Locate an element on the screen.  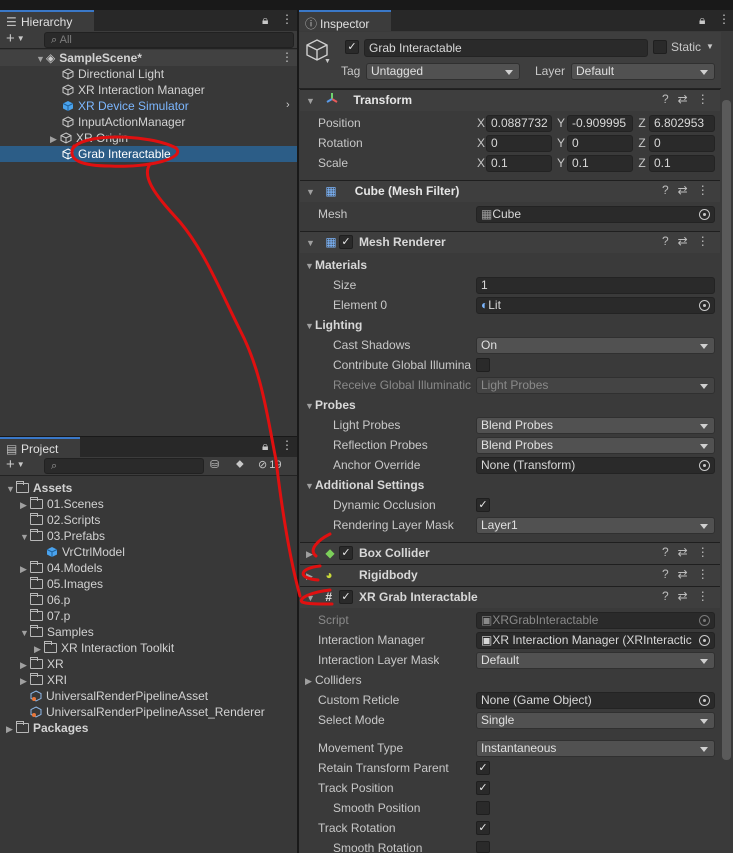
mesh-filter-header: ▼ ▦ Cube (Mesh Filter) is located at coordinates (510, 191).